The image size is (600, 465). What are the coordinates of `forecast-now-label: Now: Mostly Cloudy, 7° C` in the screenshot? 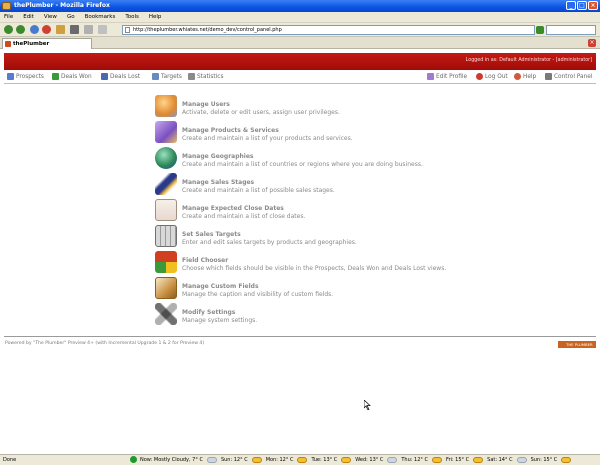 It's located at (171, 460).